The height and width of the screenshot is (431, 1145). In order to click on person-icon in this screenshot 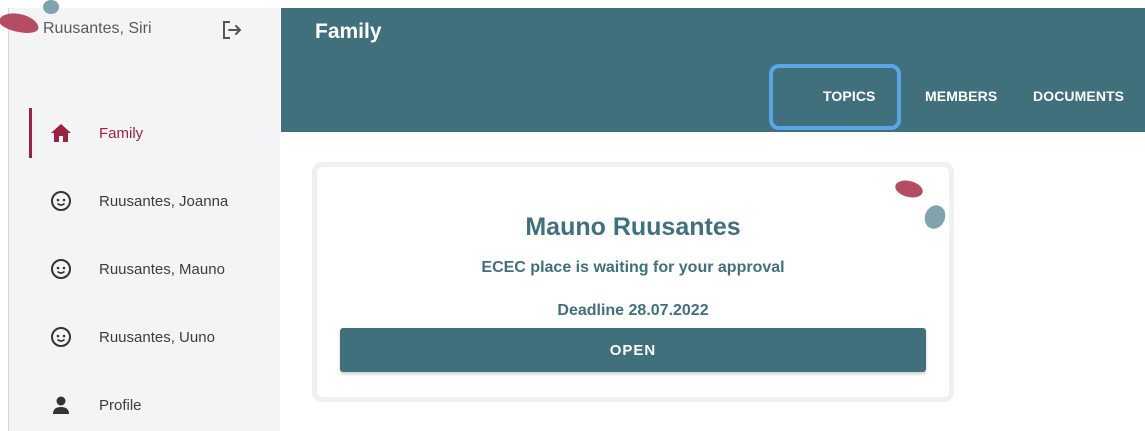, I will do `click(61, 405)`.